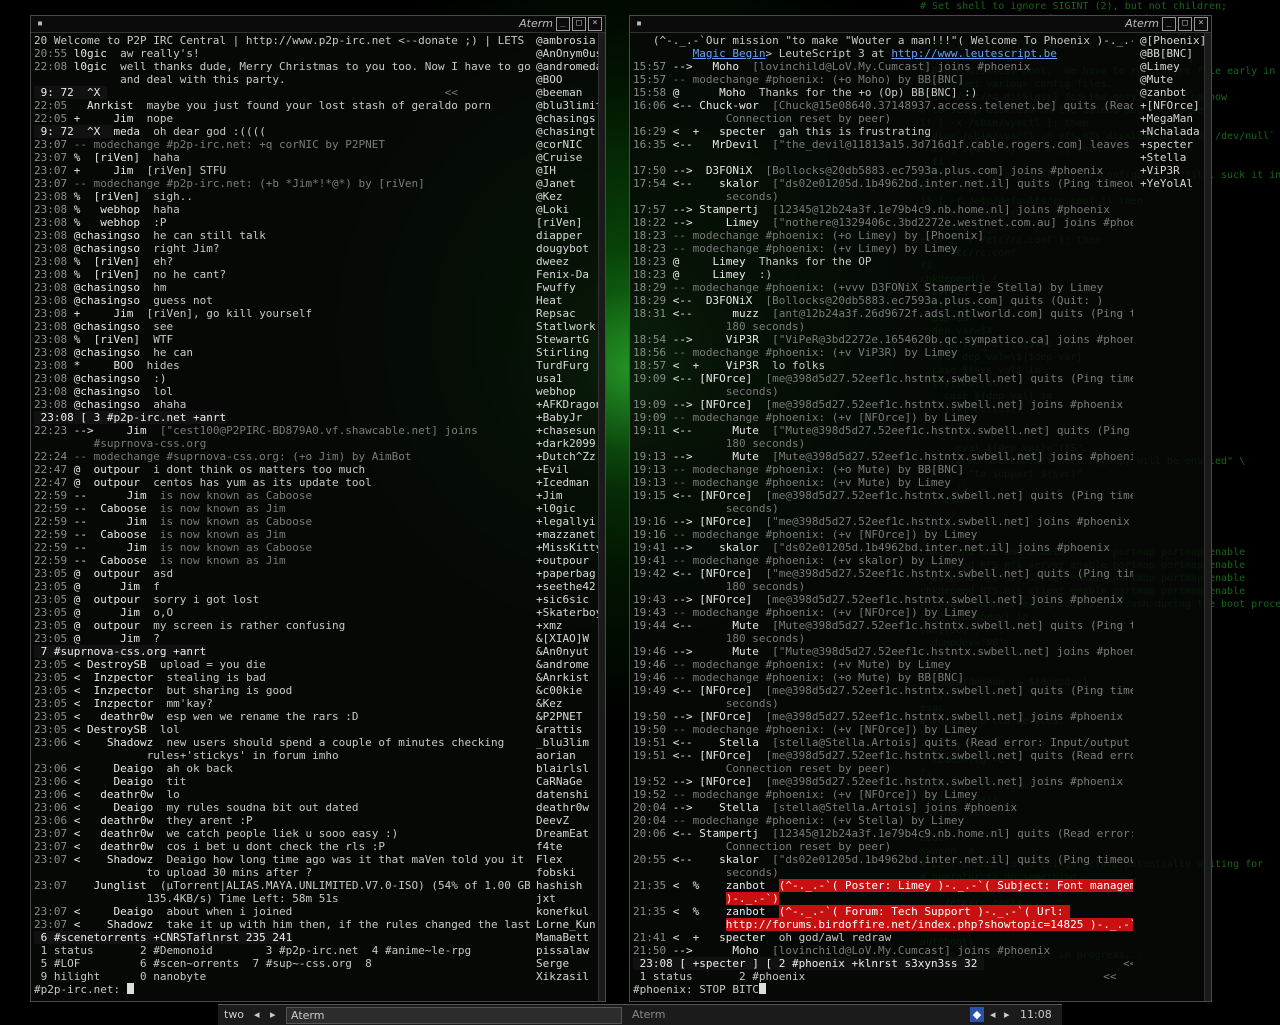 Image resolution: width=1280 pixels, height=1025 pixels. Describe the element at coordinates (1172, 79) in the screenshot. I see `nick-list-item: @Mute` at that location.